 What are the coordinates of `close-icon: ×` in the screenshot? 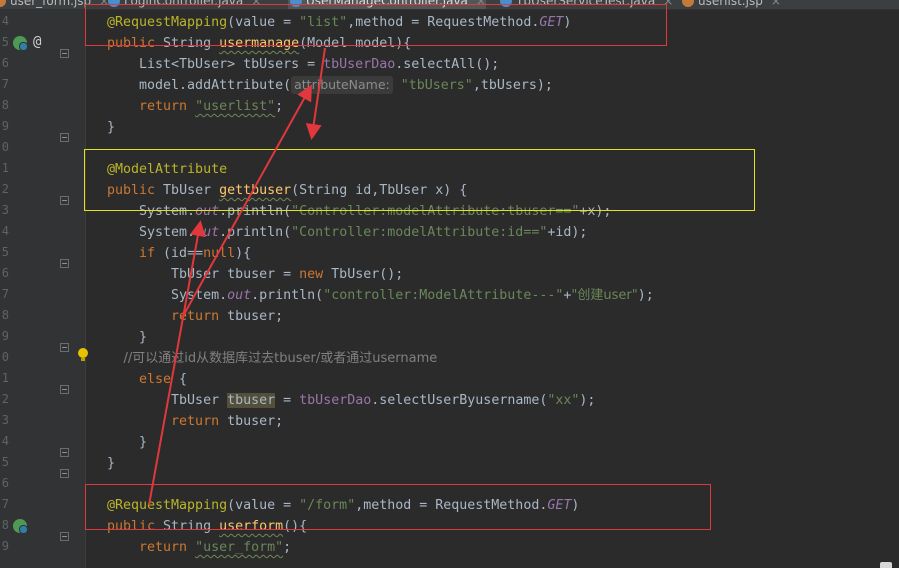 It's located at (776, 4).